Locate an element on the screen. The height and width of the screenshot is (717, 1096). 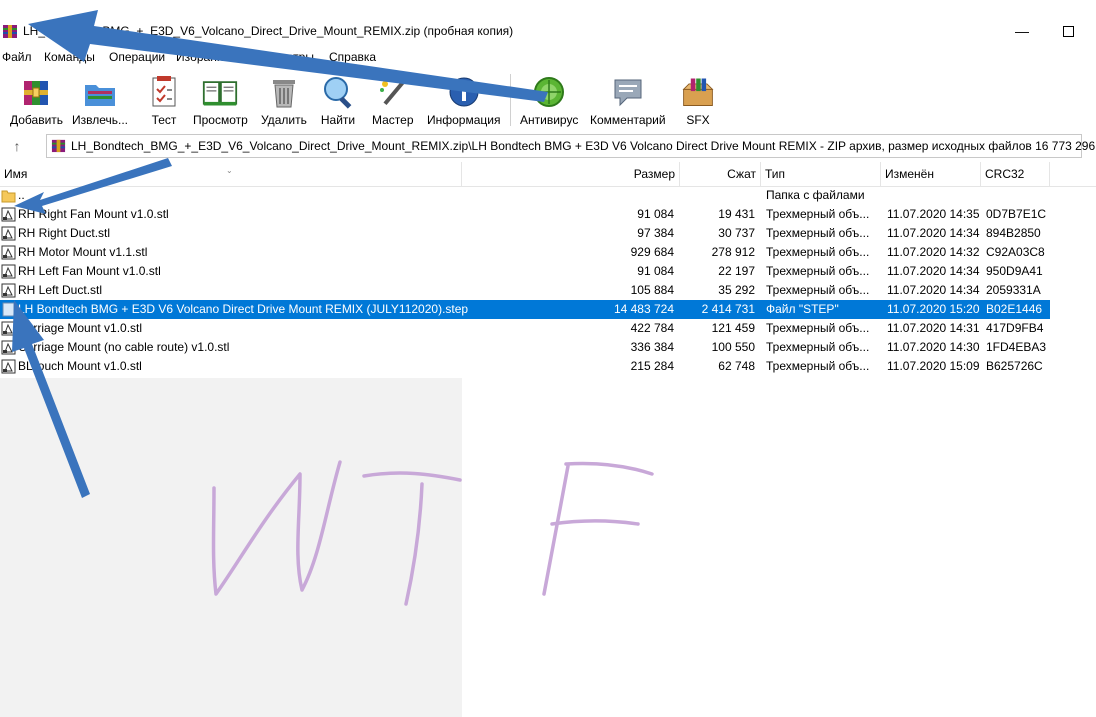
file-name: BLTouch Mount v1.0.stl is located at coordinates (80, 366).